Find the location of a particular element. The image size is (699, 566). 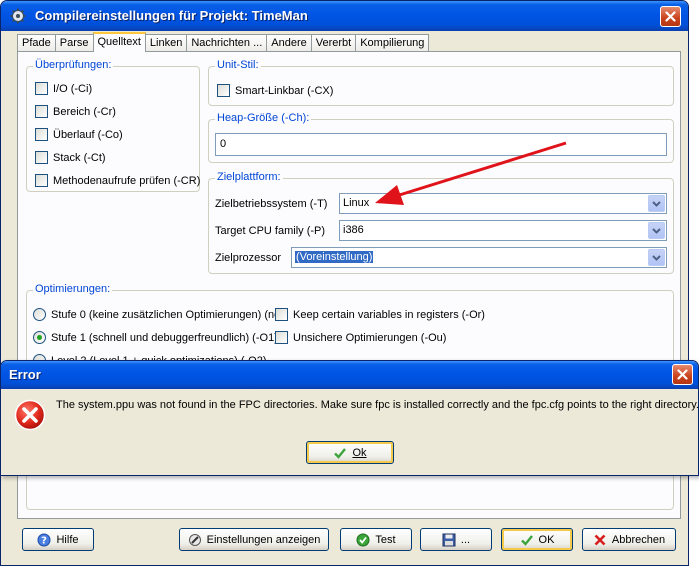

check-range: Bereich (-Cr) is located at coordinates (117, 111).